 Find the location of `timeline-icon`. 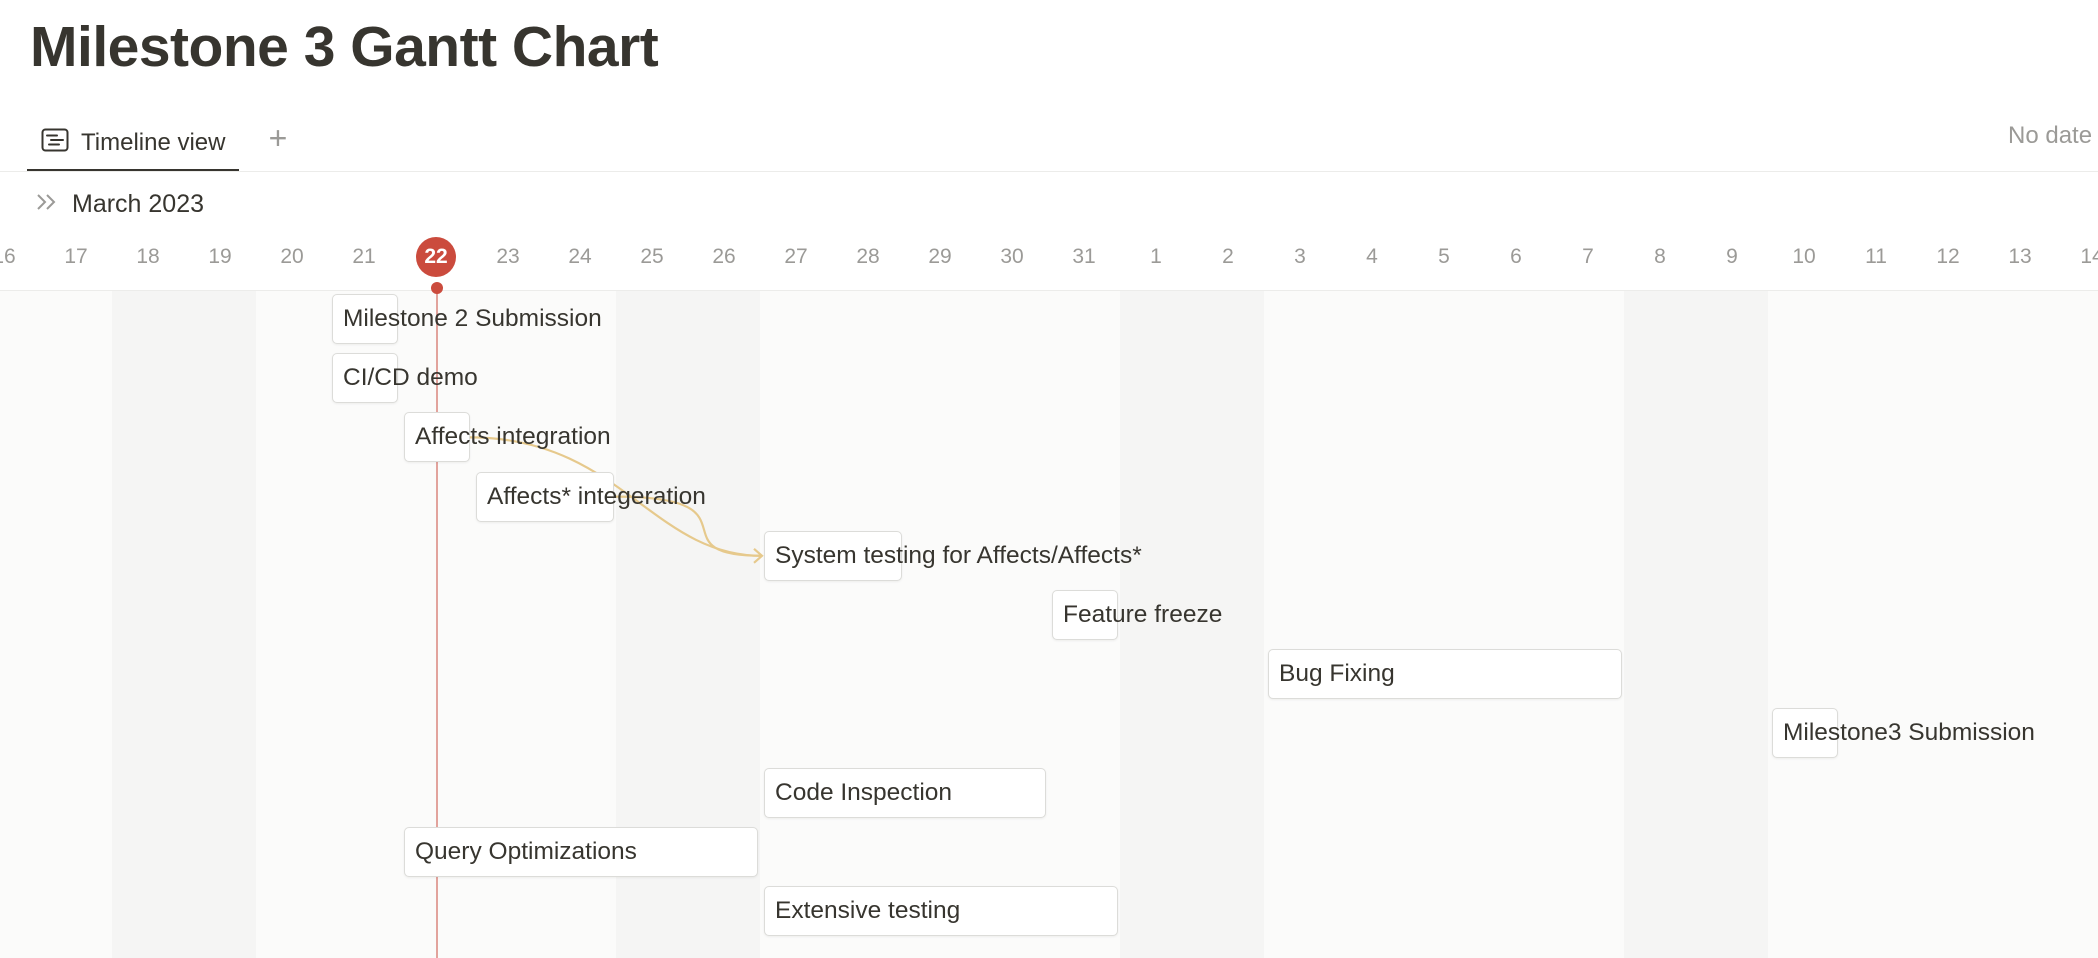

timeline-icon is located at coordinates (55, 142).